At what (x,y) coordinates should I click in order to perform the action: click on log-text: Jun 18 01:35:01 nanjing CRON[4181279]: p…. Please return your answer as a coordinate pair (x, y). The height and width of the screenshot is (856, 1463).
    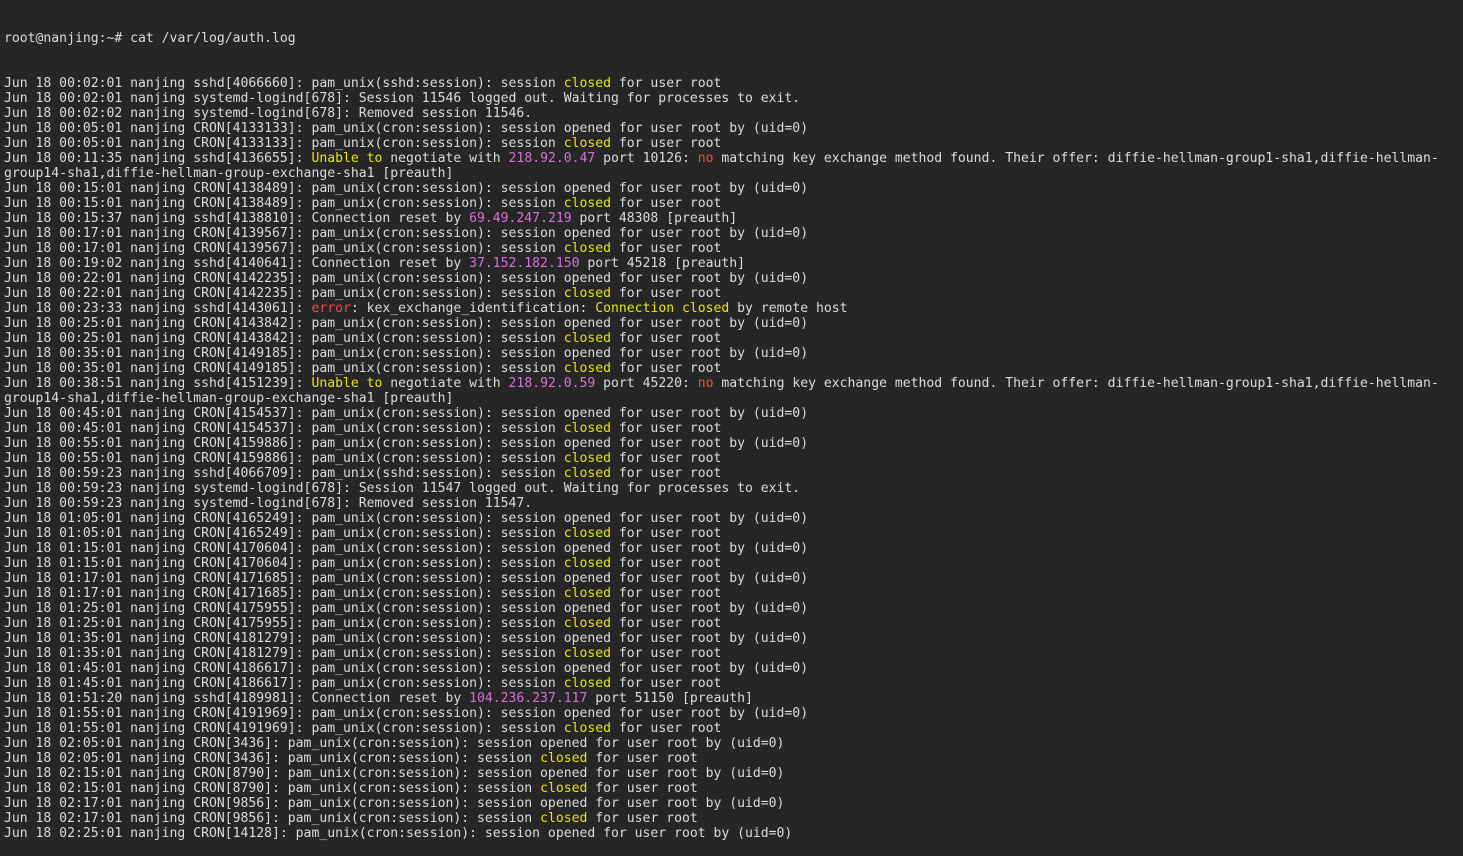
    Looking at the image, I should click on (284, 653).